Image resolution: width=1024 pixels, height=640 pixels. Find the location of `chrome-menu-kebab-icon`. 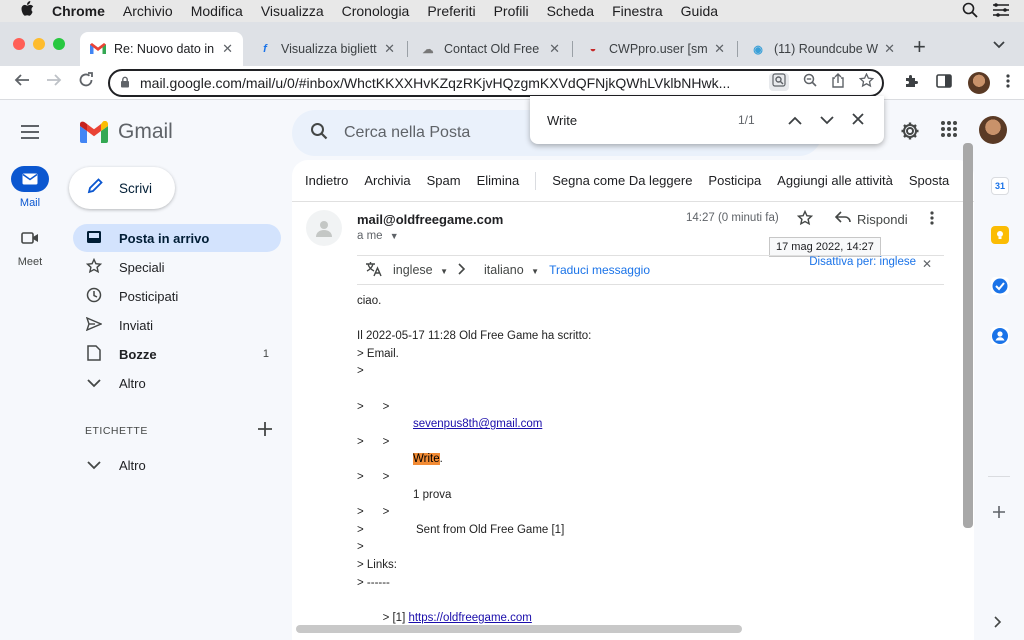

chrome-menu-kebab-icon is located at coordinates (1008, 83).